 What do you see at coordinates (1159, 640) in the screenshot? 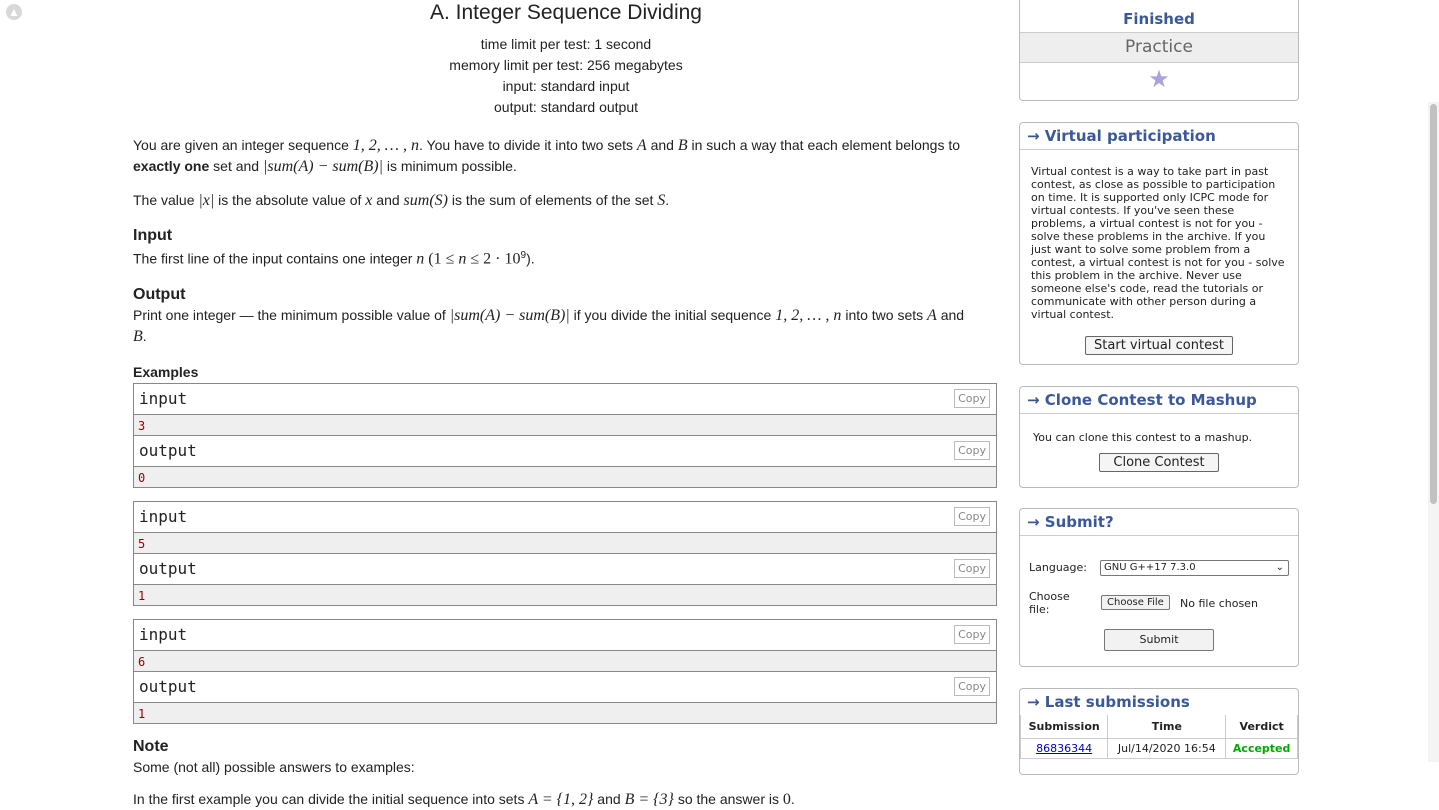
I see `submit-button: Submit` at bounding box center [1159, 640].